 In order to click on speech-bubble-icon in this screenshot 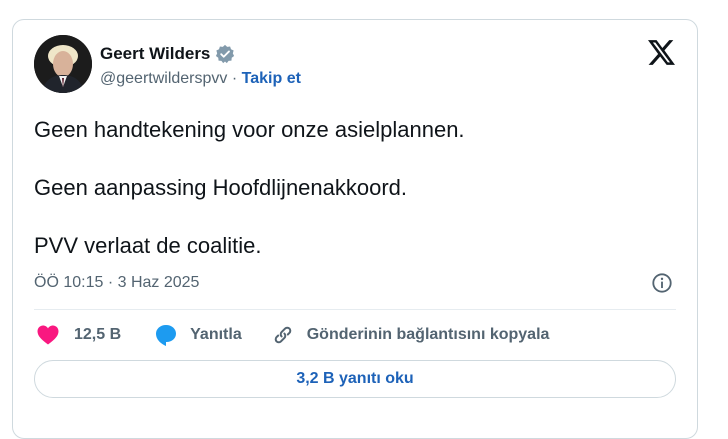, I will do `click(166, 335)`.